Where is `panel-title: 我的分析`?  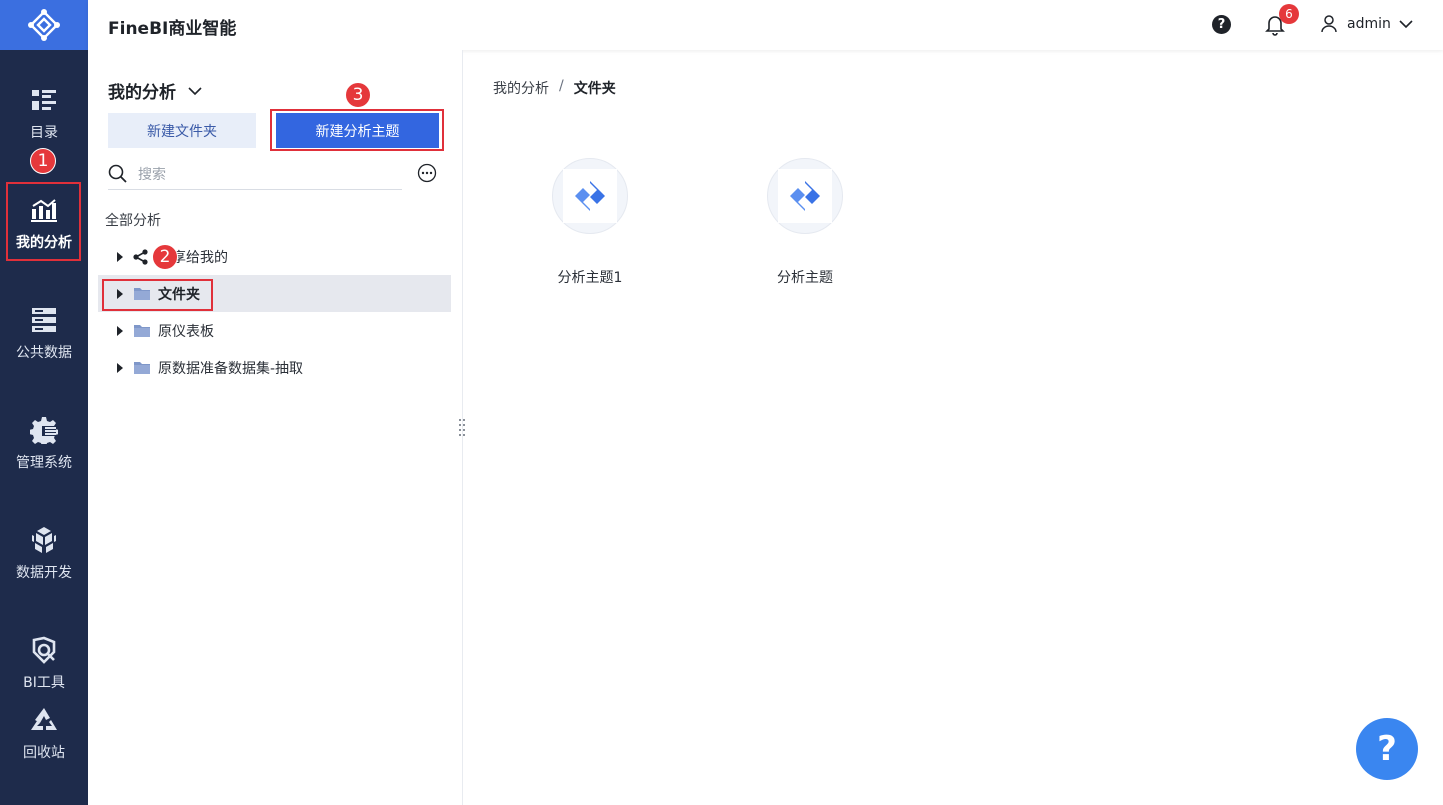 panel-title: 我的分析 is located at coordinates (155, 90).